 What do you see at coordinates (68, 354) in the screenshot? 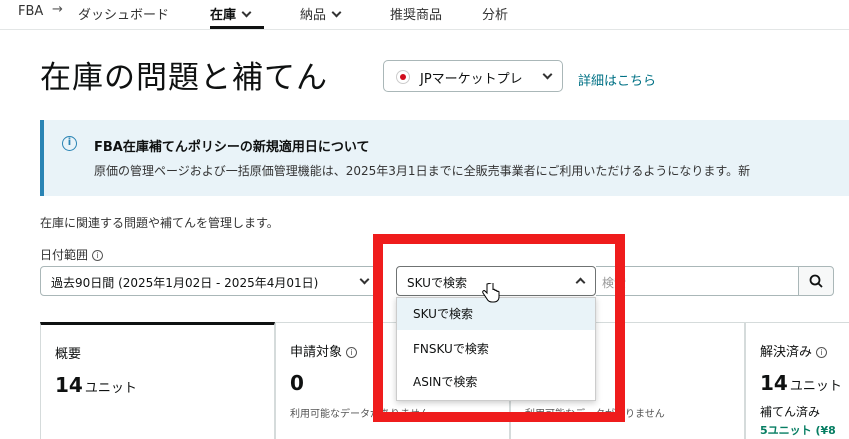
I see `card-title: 概要` at bounding box center [68, 354].